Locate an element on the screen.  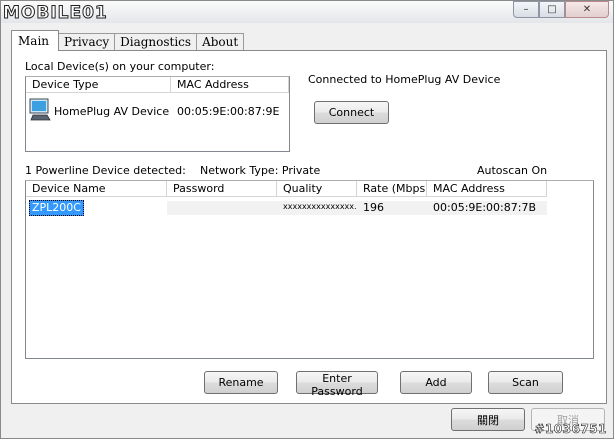
scan-button: Scan is located at coordinates (525, 382).